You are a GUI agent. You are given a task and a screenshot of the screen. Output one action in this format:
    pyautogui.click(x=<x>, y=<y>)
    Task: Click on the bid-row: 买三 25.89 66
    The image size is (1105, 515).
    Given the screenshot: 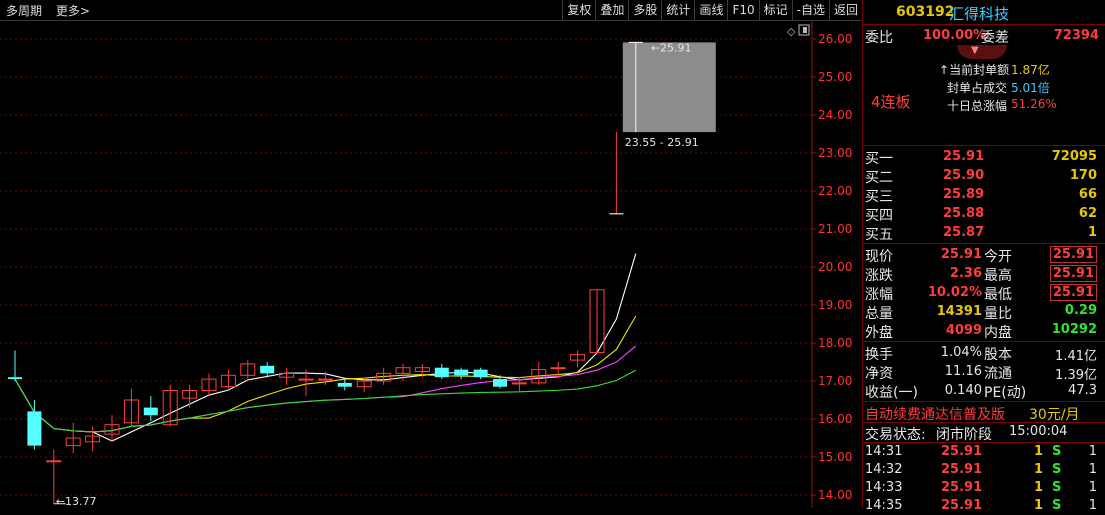 What is the action you would take?
    pyautogui.click(x=984, y=195)
    